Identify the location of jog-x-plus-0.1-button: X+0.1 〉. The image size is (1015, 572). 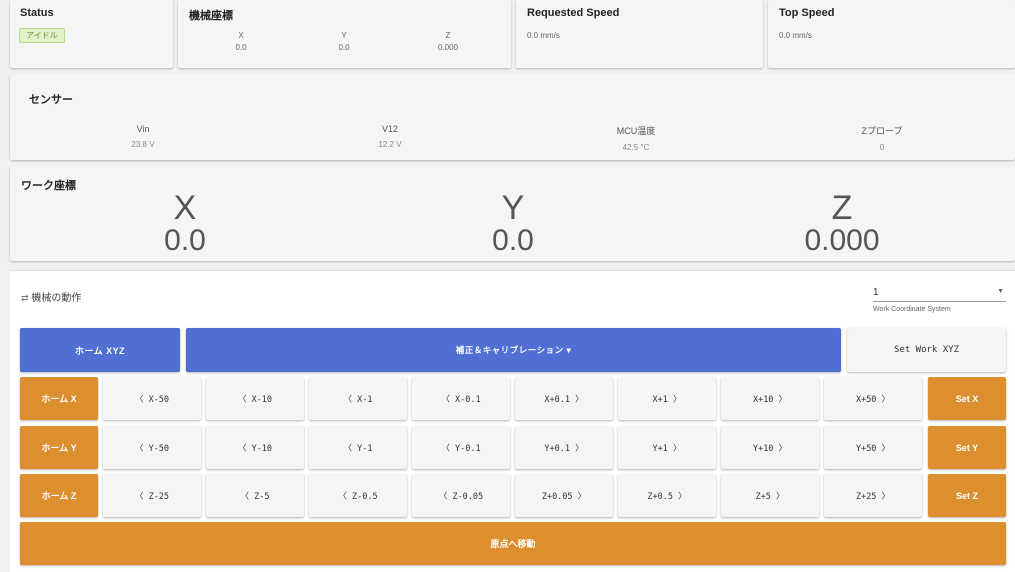
(564, 398).